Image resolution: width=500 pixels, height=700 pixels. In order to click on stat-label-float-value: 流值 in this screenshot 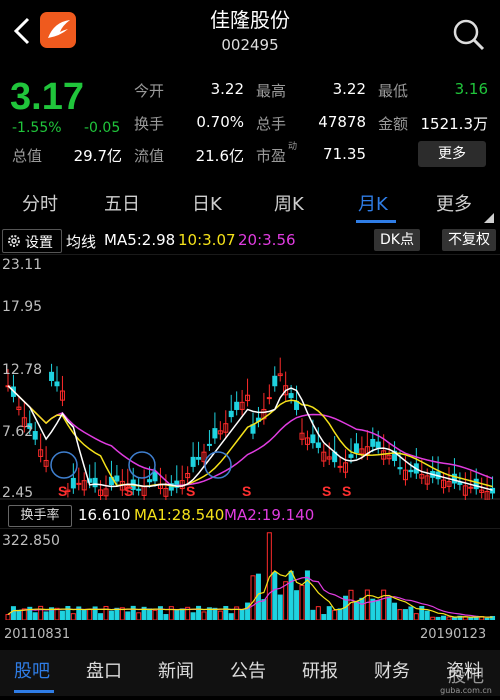, I will do `click(149, 156)`.